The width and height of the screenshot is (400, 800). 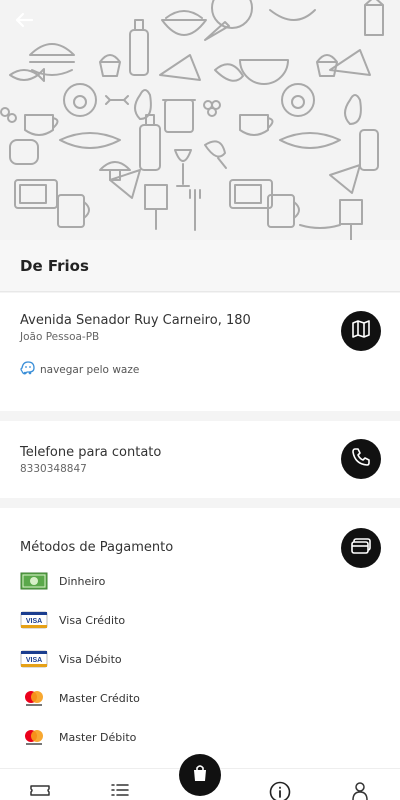 I want to click on nav-info, so click(x=280, y=790).